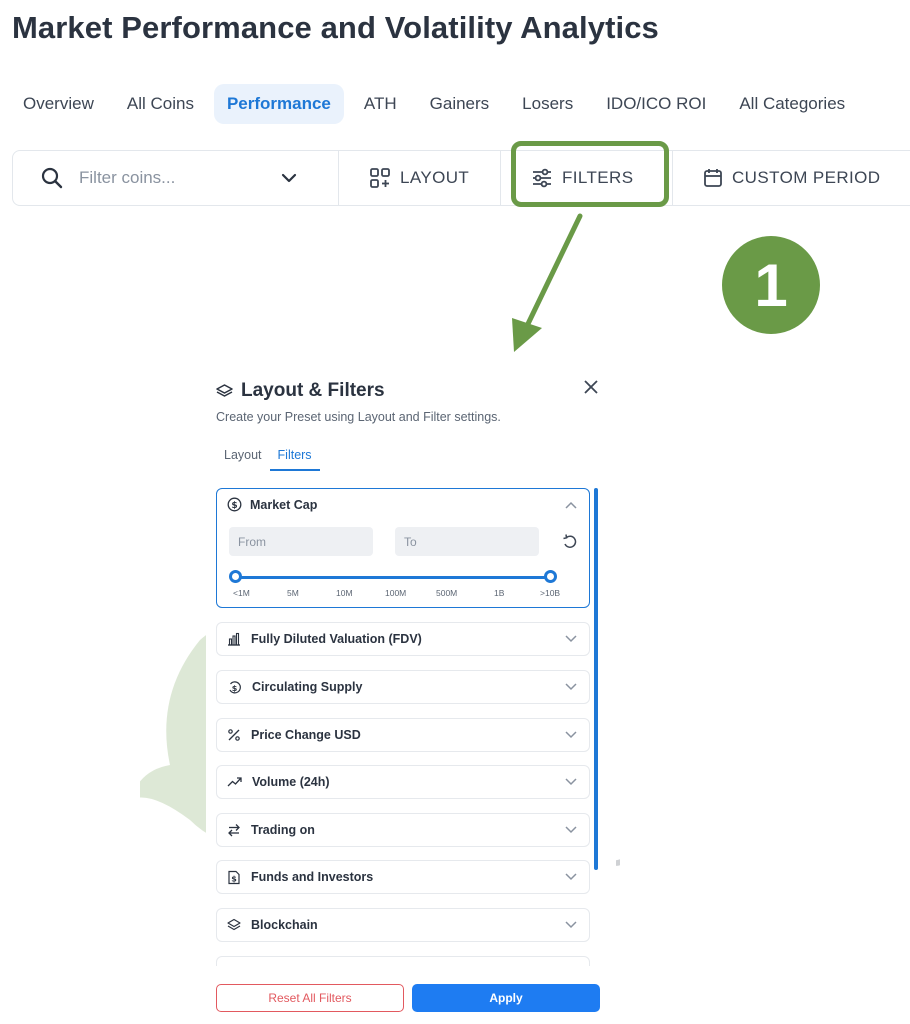 This screenshot has width=910, height=1024. Describe the element at coordinates (234, 830) in the screenshot. I see `swap-icon` at that location.